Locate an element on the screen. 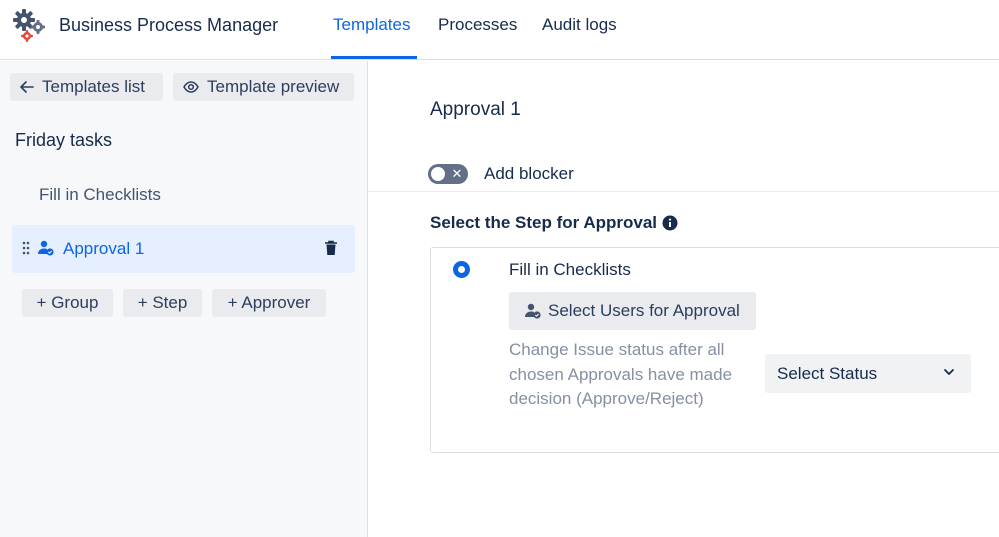 This screenshot has height=537, width=999. select-users-button: Select Users for Approval is located at coordinates (632, 311).